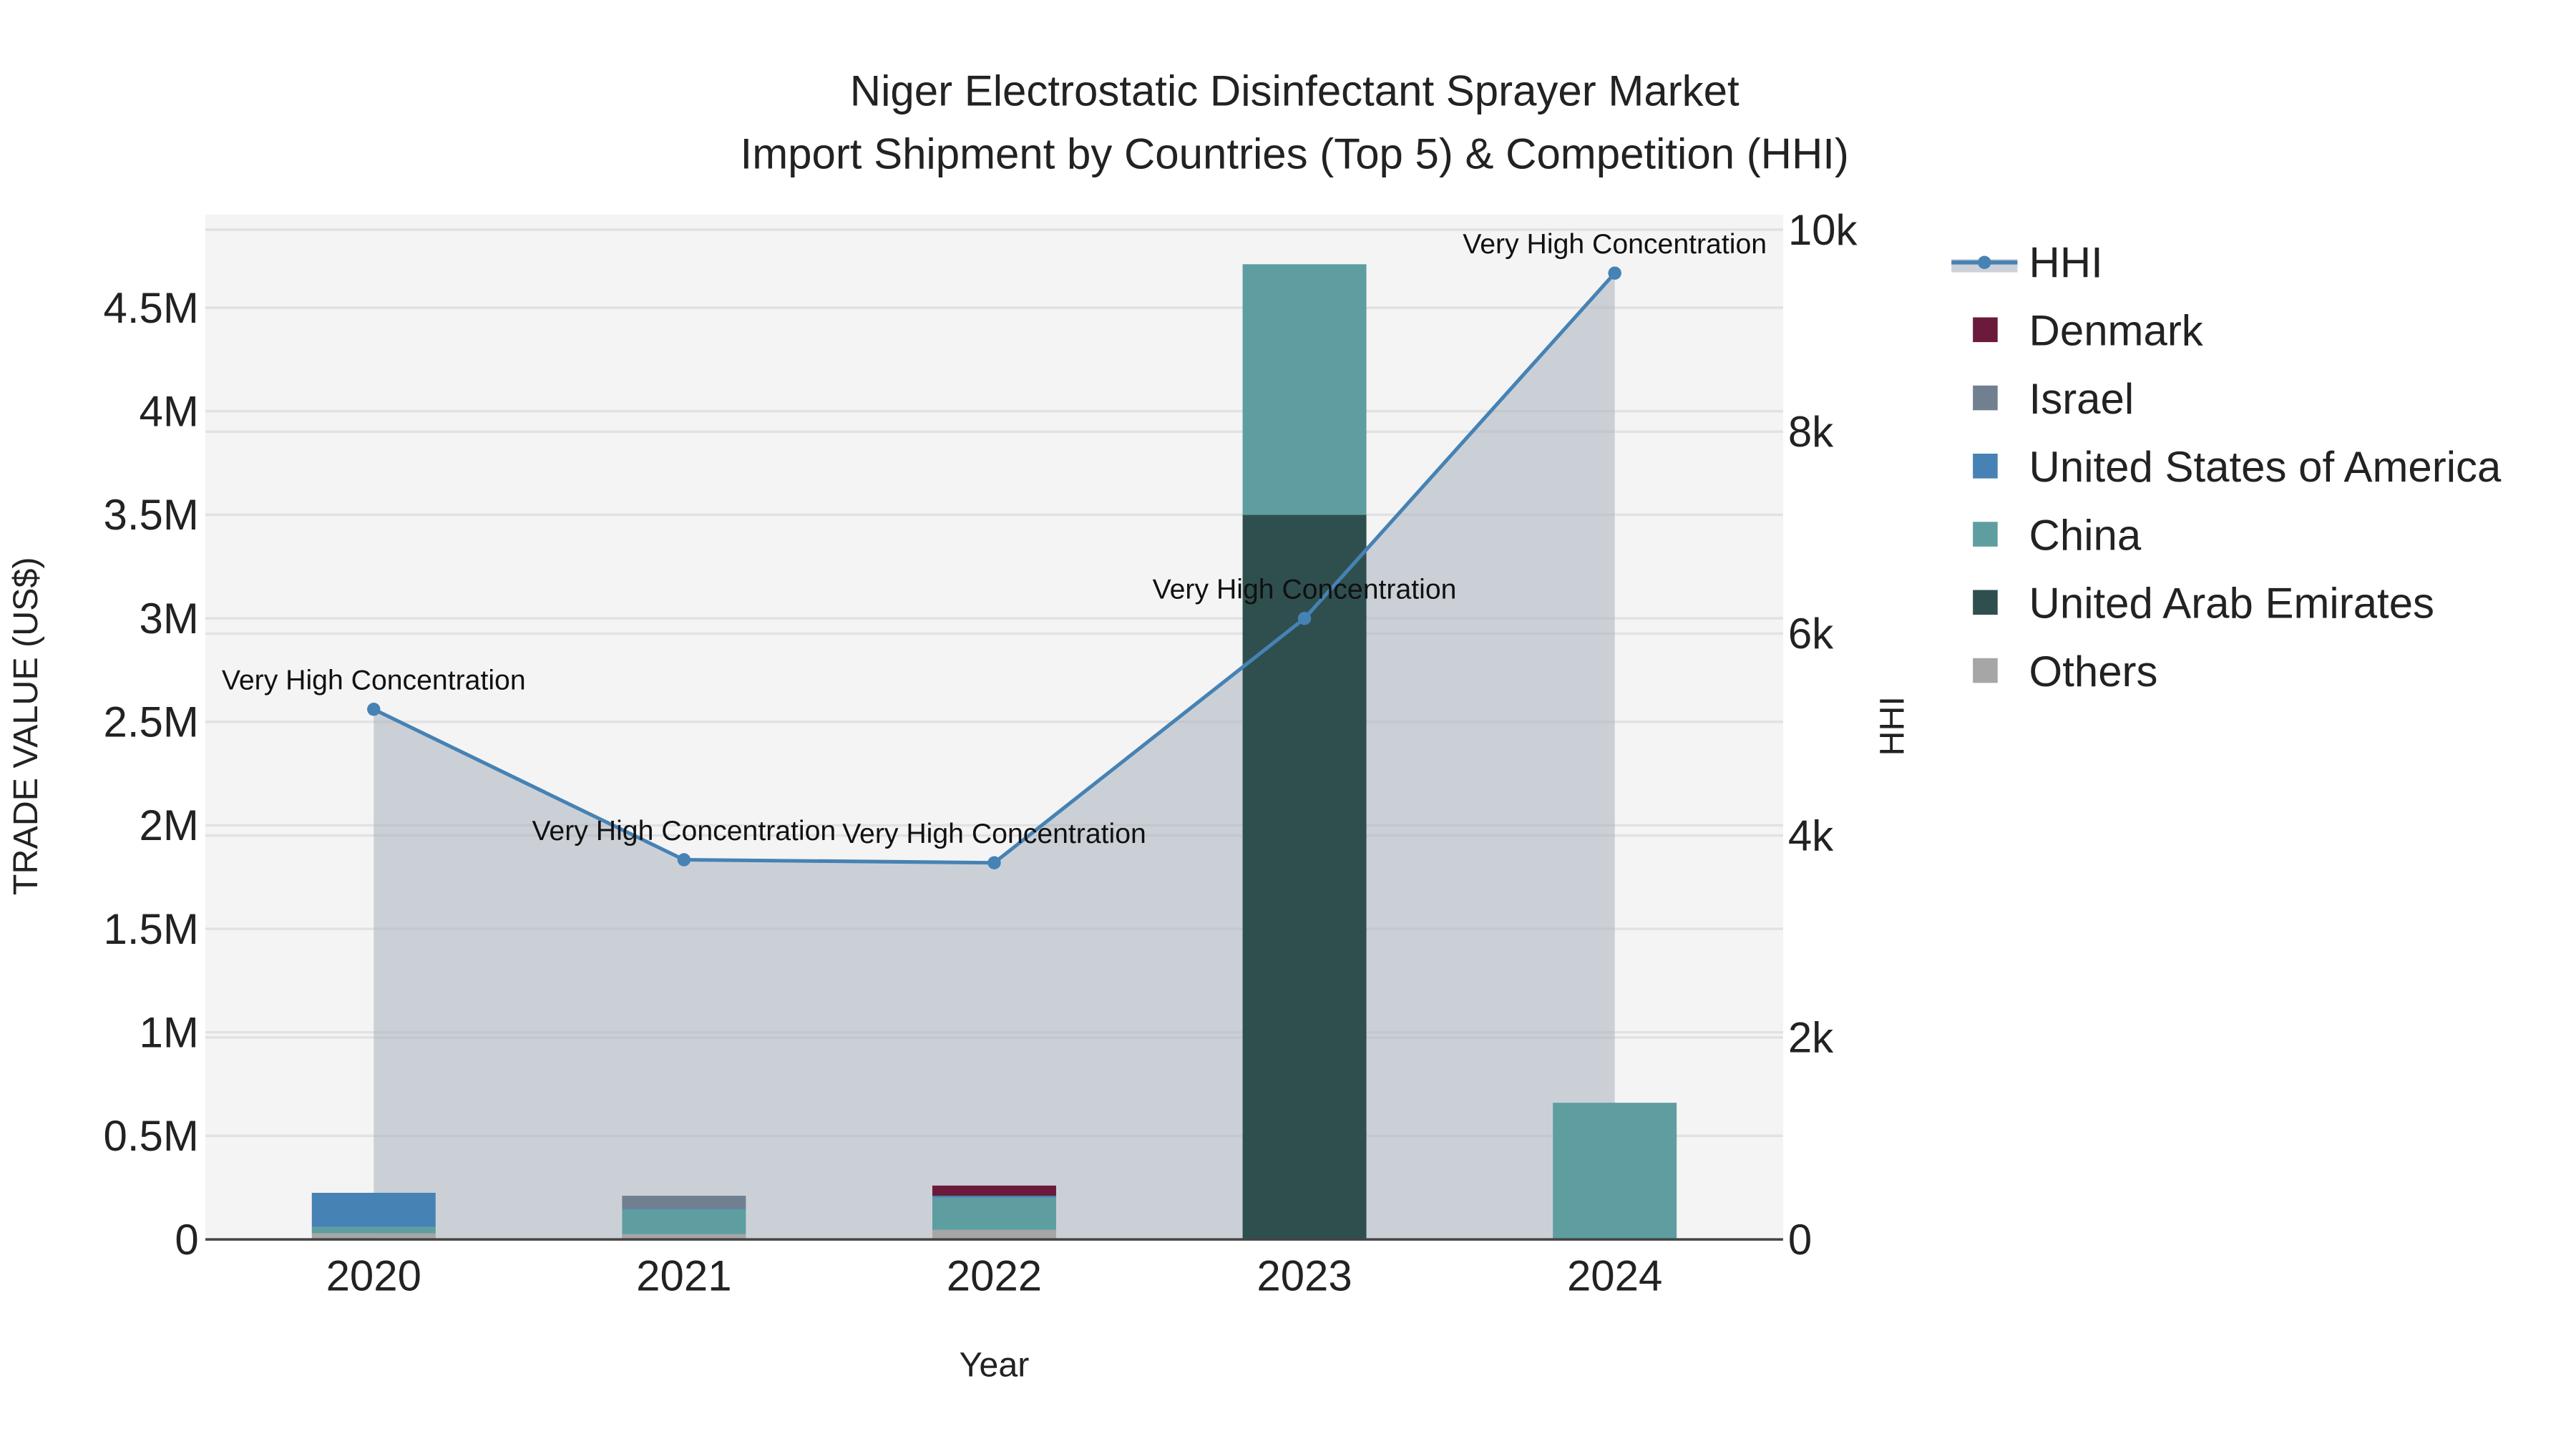  What do you see at coordinates (150, 929) in the screenshot?
I see `y-tick-label: 1.5M` at bounding box center [150, 929].